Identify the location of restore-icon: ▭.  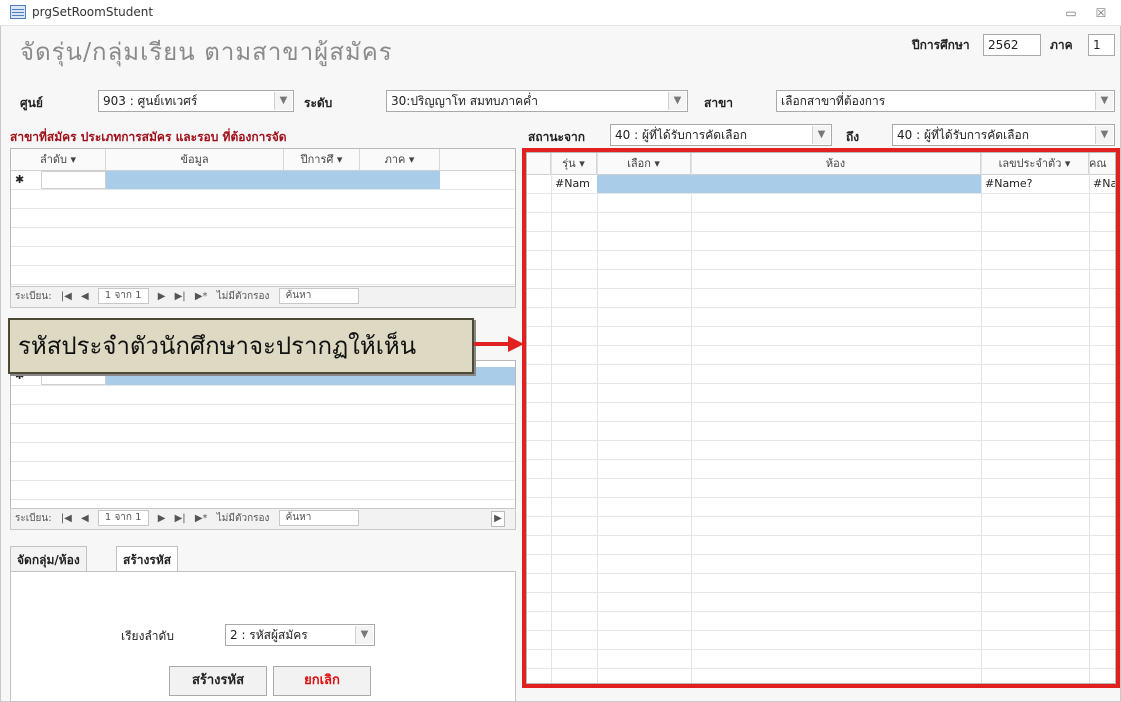
(1071, 13).